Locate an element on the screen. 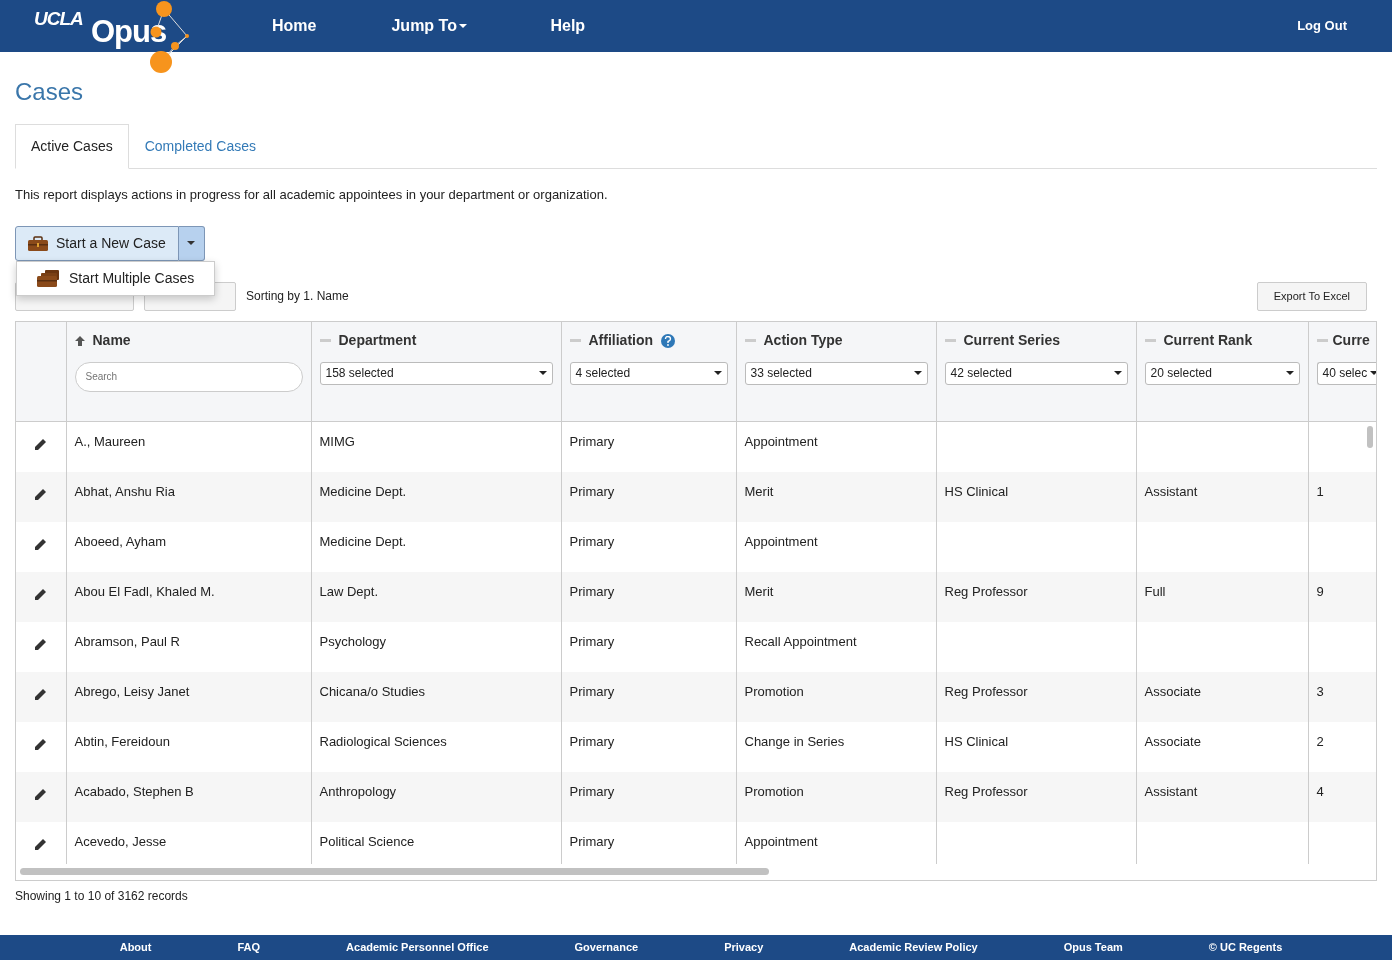 Image resolution: width=1392 pixels, height=960 pixels. table-cell: 1 is located at coordinates (1320, 491).